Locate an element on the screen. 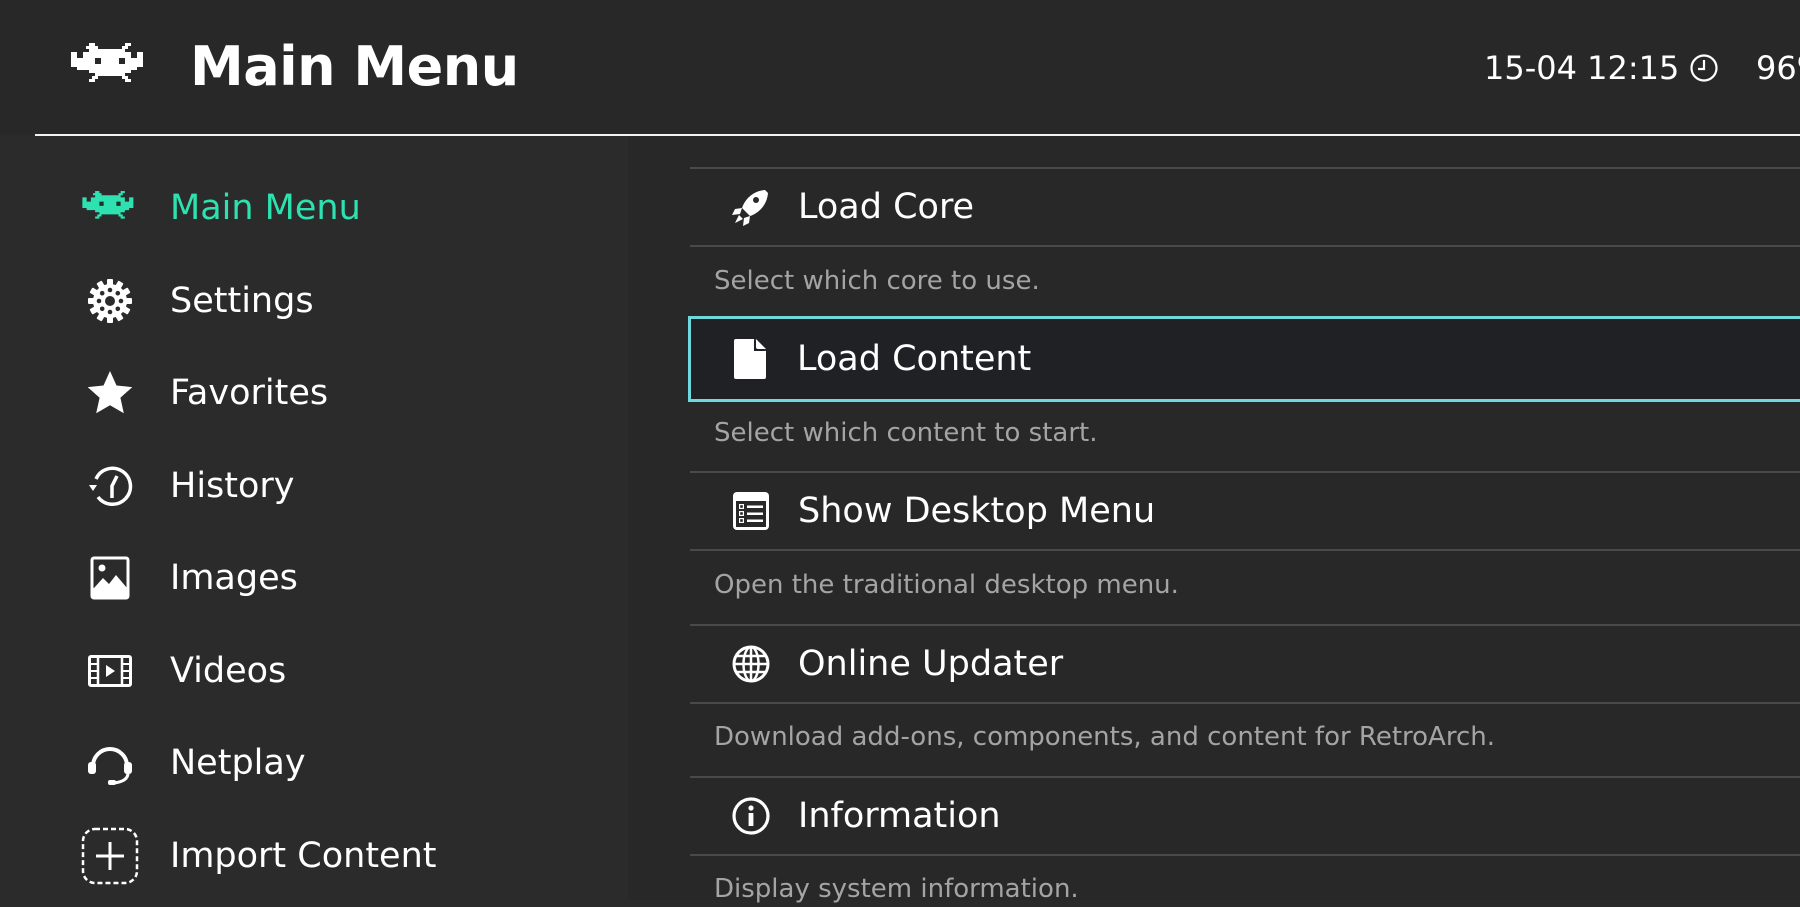 The height and width of the screenshot is (907, 1800). header-bar: Main Menu 15-04 12:15 96% is located at coordinates (900, 67).